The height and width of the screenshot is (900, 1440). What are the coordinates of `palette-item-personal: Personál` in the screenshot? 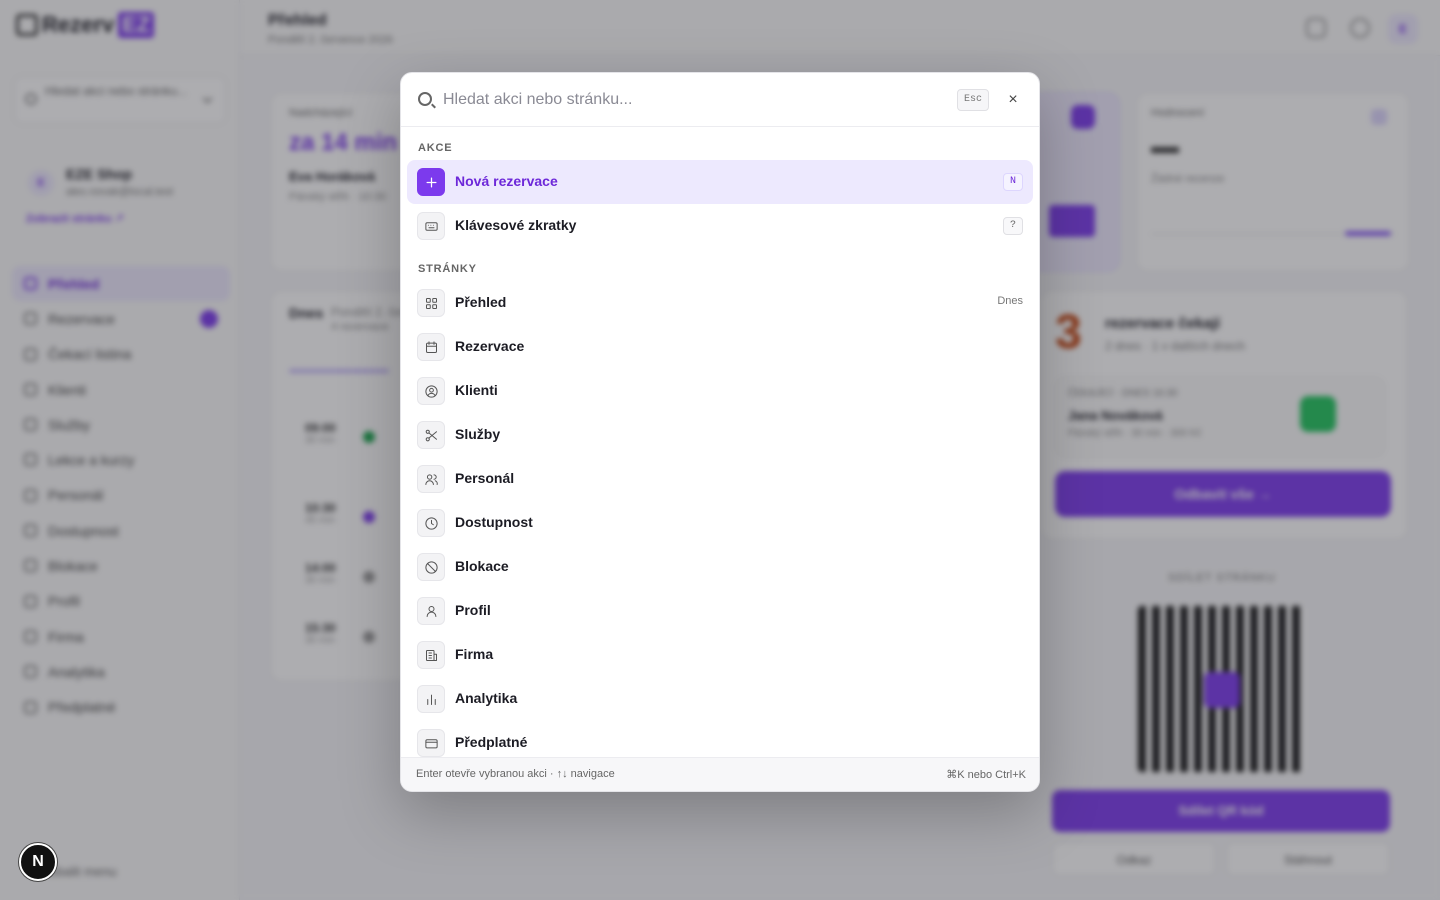 It's located at (720, 479).